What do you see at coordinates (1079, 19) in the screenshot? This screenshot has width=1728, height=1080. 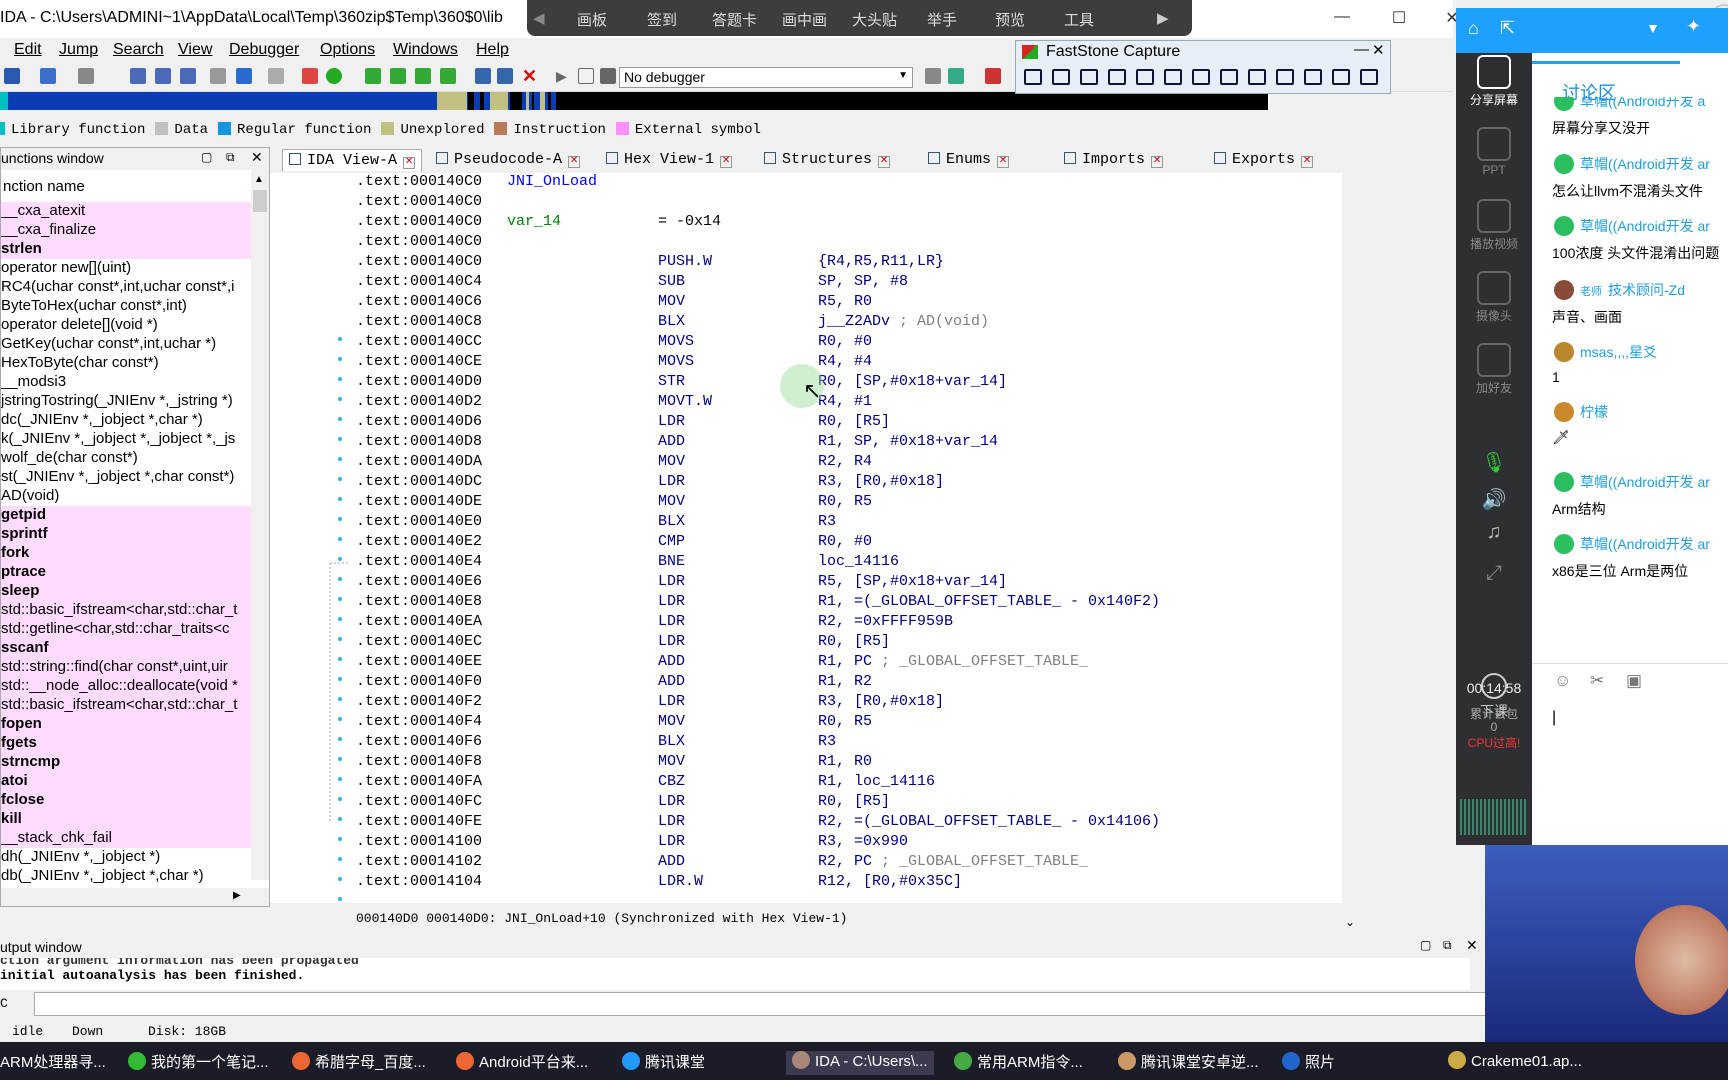 I see `recorder-item: 工具` at bounding box center [1079, 19].